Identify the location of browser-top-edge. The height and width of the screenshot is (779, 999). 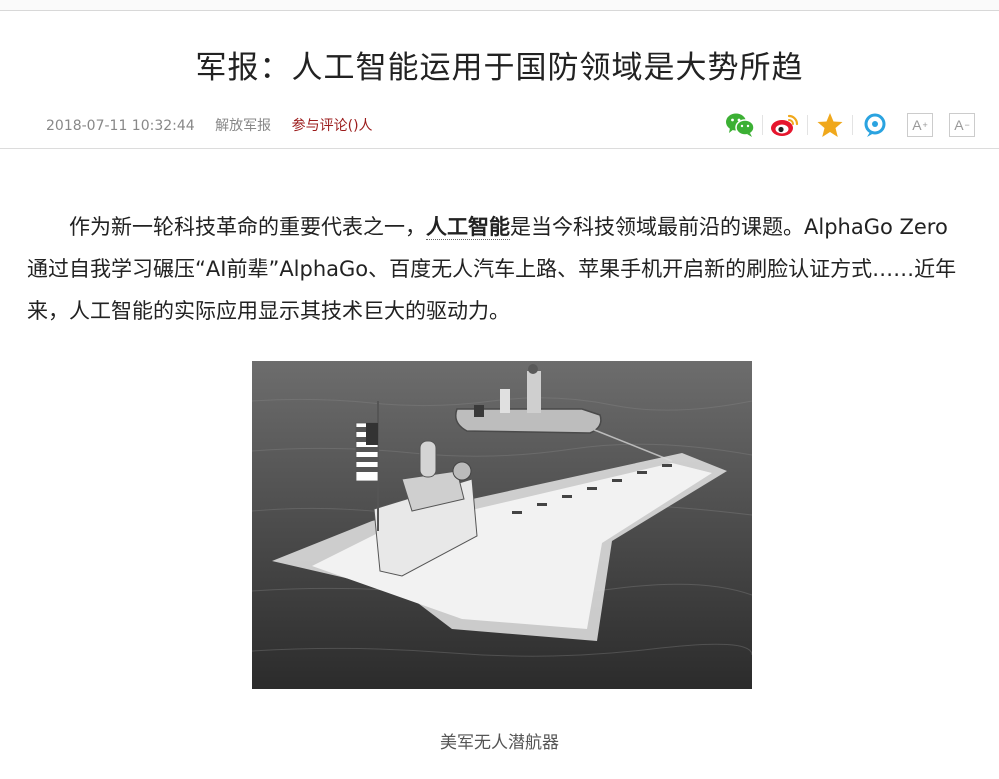
(499, 5).